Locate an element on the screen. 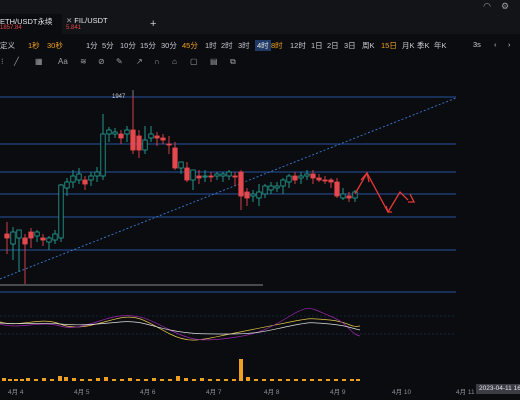 This screenshot has width=520, height=400. crosshair-icon: ⁝ is located at coordinates (2, 61).